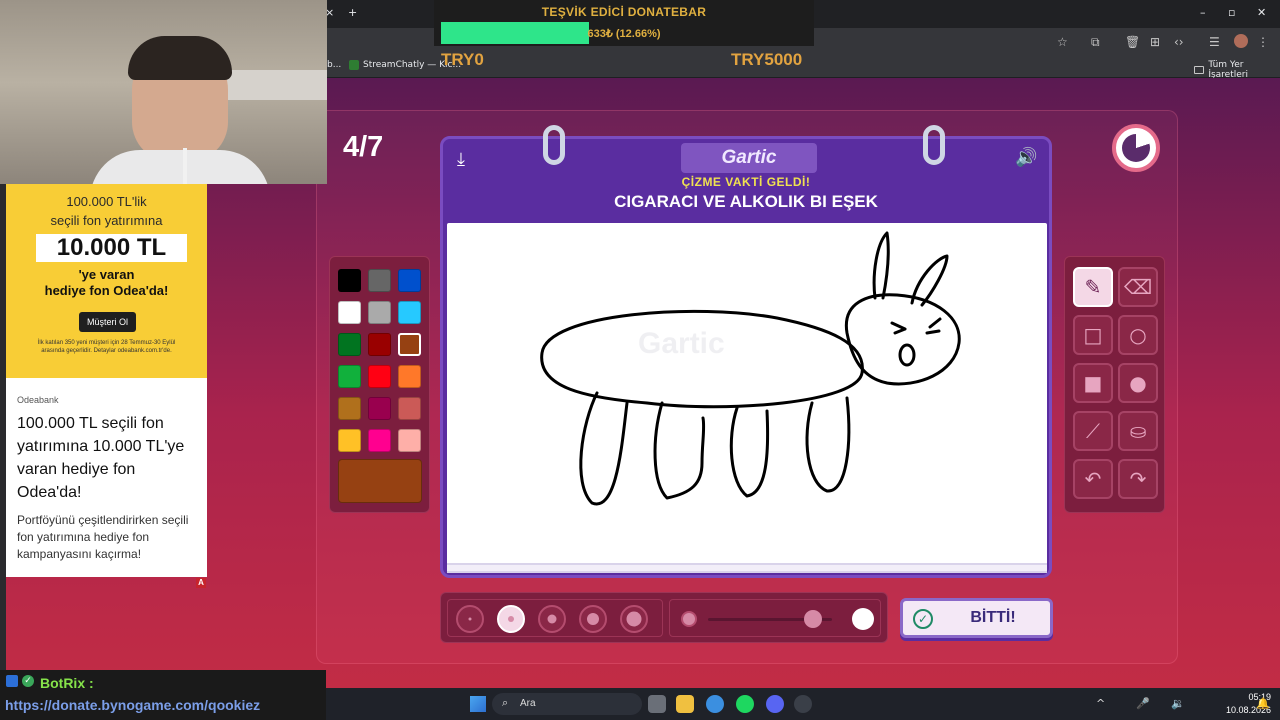  What do you see at coordinates (624, 34) in the screenshot?
I see `donation-amount: 633₺ (12.66%)` at bounding box center [624, 34].